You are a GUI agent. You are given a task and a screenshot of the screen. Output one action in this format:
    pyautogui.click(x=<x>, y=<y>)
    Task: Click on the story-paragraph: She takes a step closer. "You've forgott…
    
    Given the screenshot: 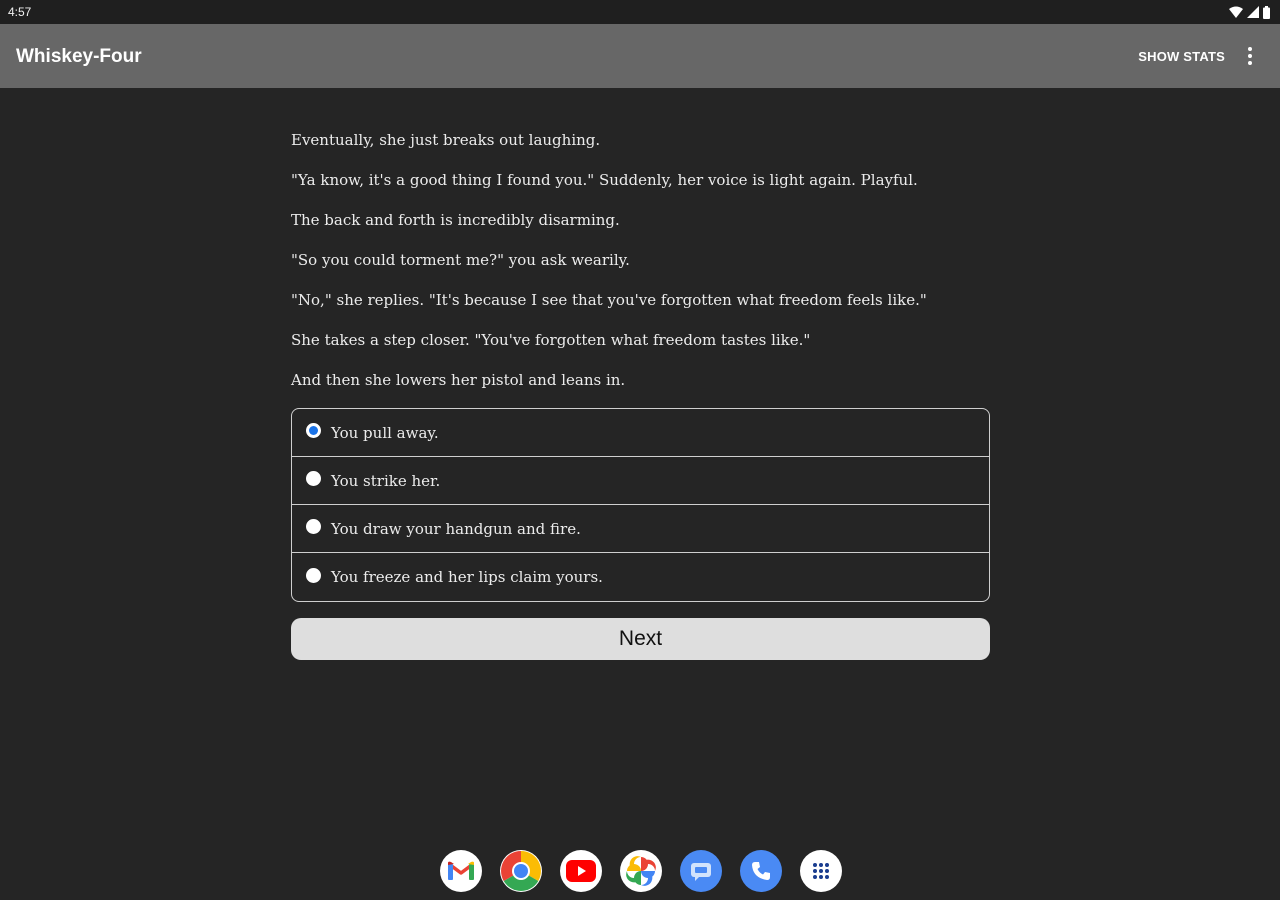 What is the action you would take?
    pyautogui.click(x=551, y=340)
    